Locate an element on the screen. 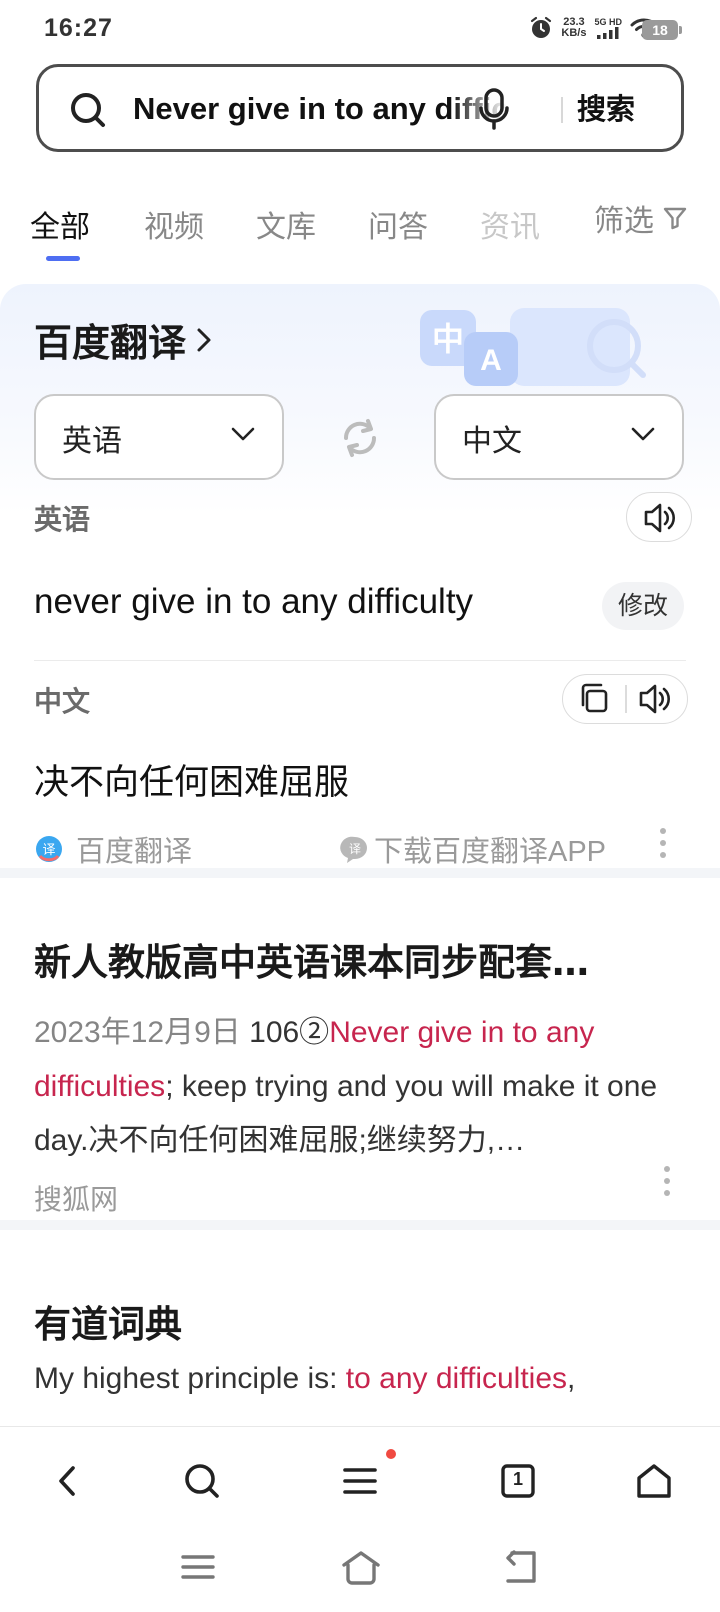 This screenshot has height=1612, width=720. filter-button: 筛选 is located at coordinates (641, 218).